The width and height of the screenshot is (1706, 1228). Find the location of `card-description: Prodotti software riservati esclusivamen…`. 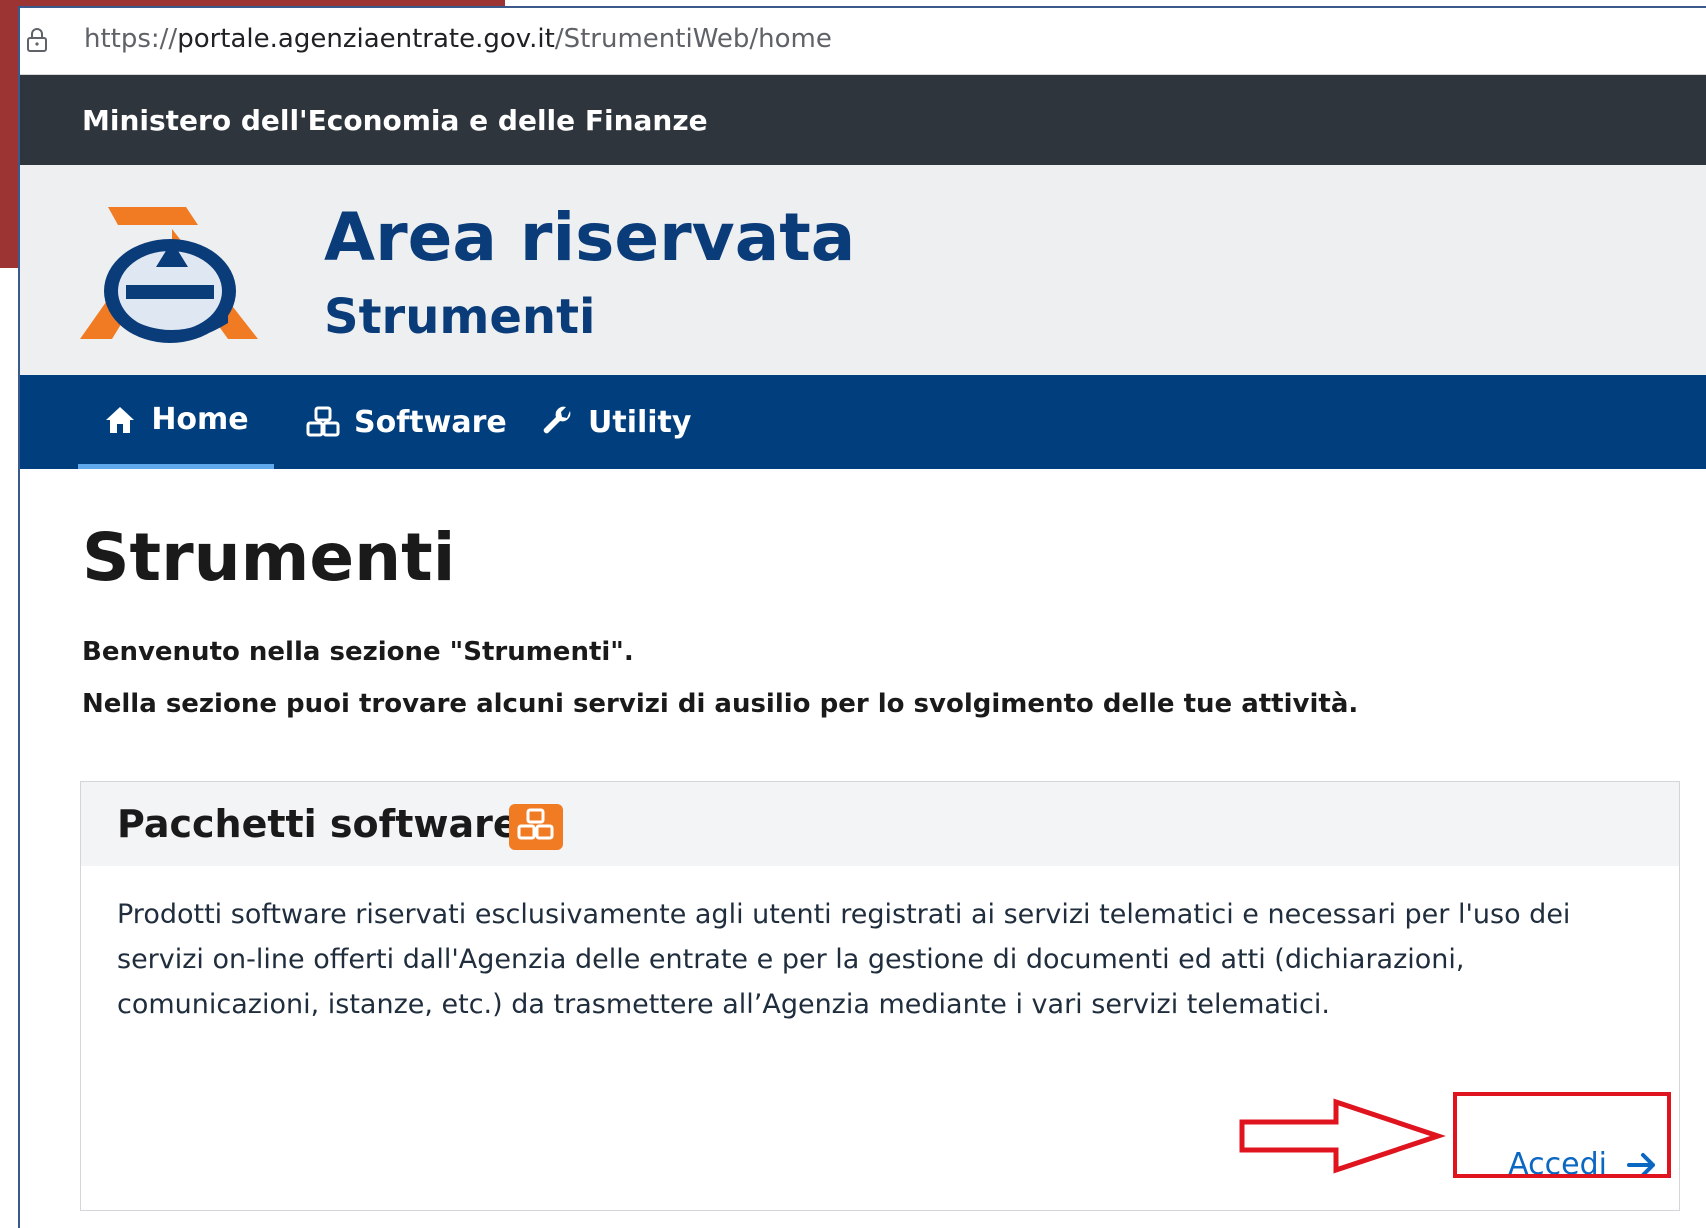

card-description: Prodotti software riservati esclusivamen… is located at coordinates (844, 959).